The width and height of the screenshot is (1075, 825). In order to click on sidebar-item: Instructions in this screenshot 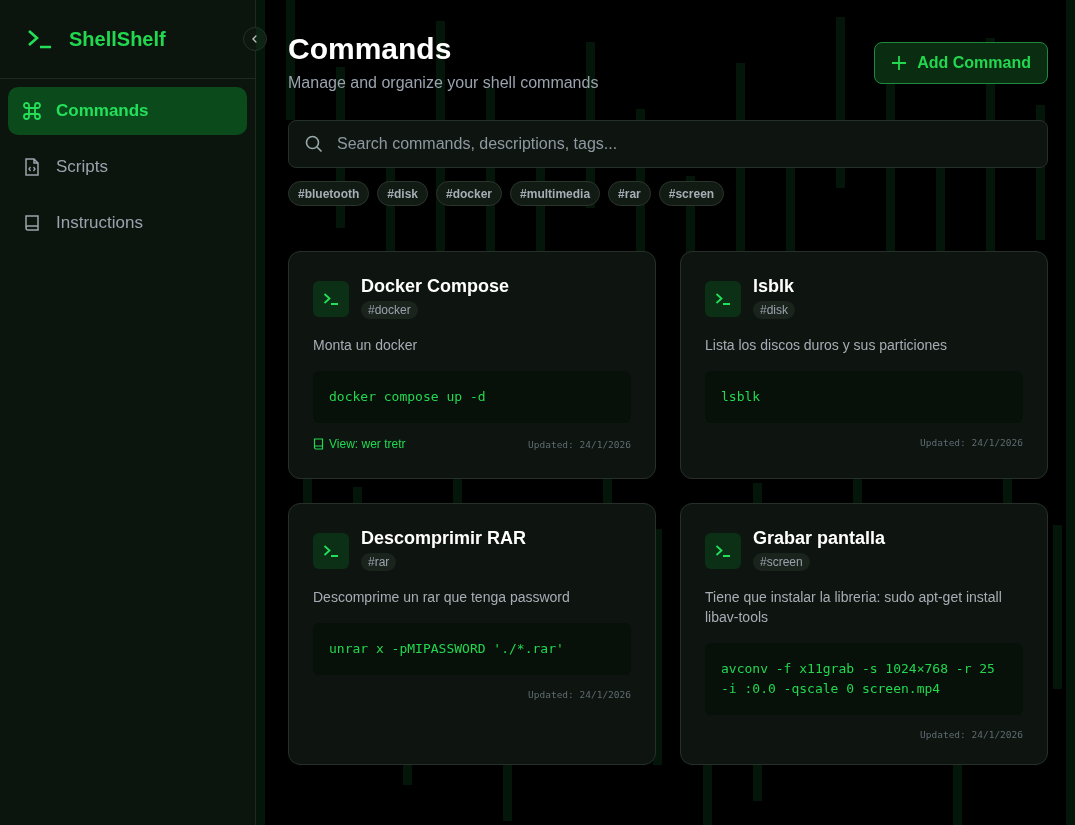, I will do `click(127, 223)`.